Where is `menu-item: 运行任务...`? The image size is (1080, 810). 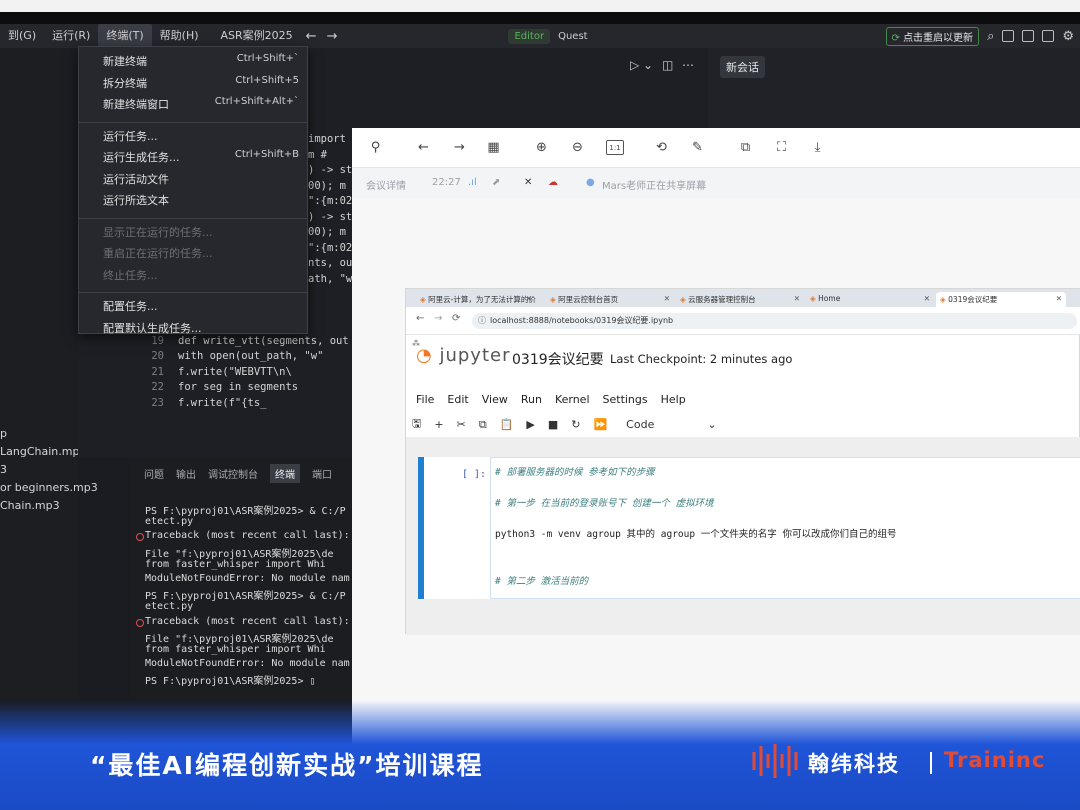
menu-item: 运行任务... is located at coordinates (201, 136).